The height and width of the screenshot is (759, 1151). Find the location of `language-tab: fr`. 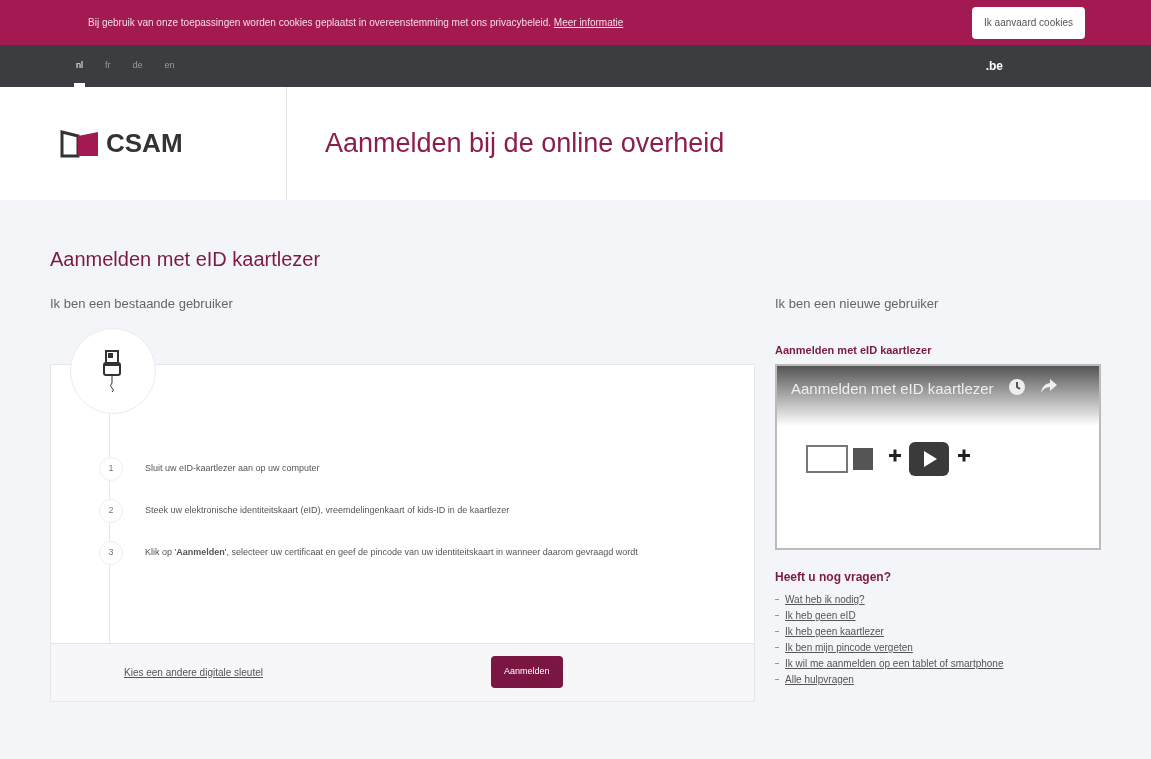

language-tab: fr is located at coordinates (108, 66).